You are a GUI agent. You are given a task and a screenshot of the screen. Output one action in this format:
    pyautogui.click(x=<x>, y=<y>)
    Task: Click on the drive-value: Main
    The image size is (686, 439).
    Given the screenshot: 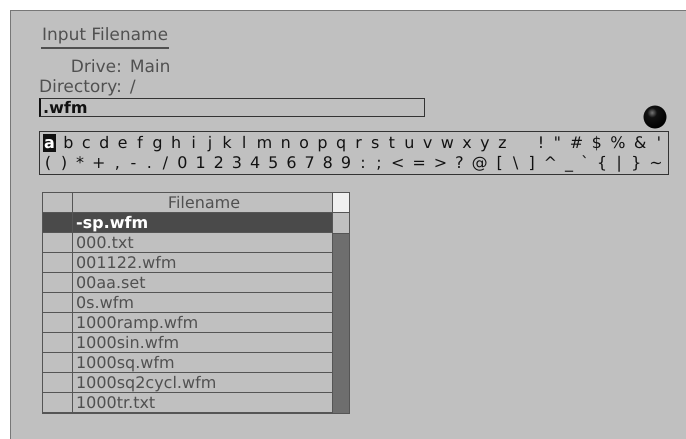 What is the action you would take?
    pyautogui.click(x=150, y=67)
    